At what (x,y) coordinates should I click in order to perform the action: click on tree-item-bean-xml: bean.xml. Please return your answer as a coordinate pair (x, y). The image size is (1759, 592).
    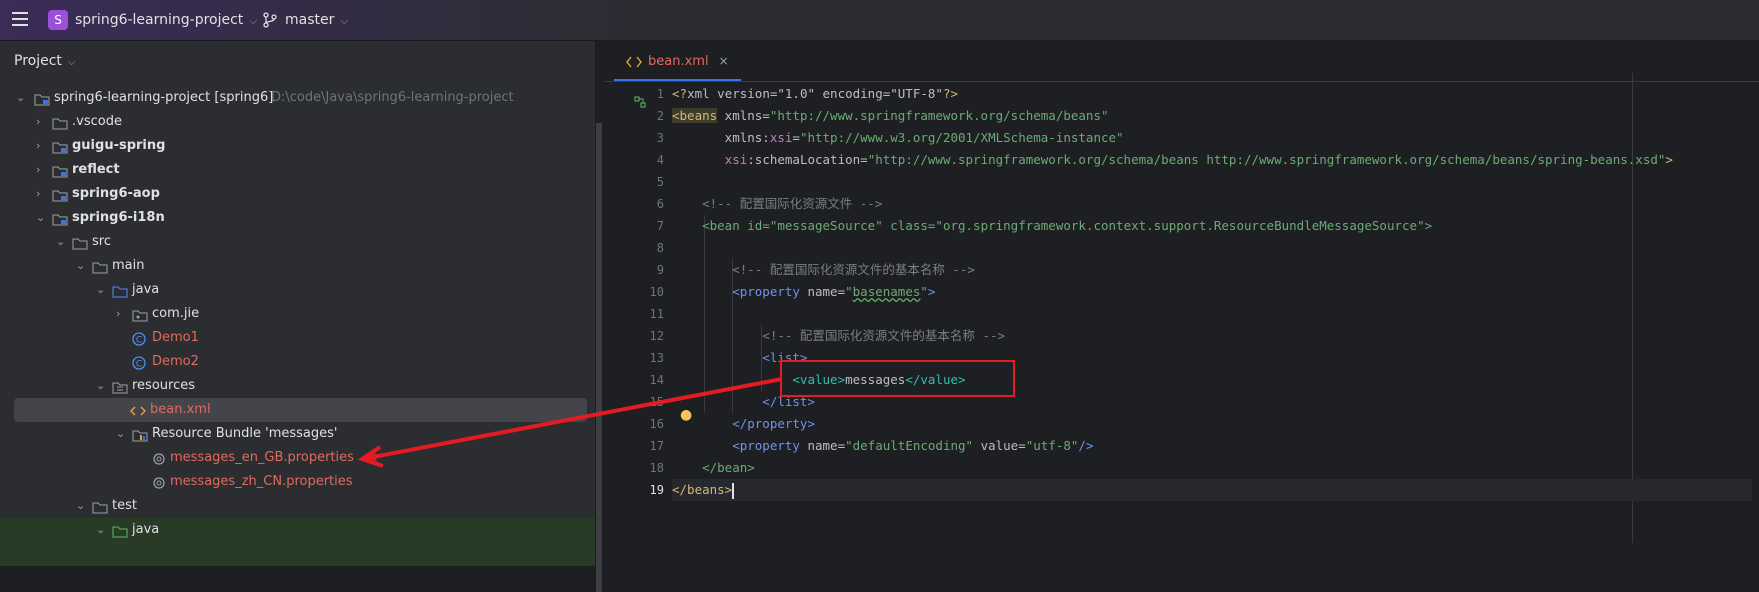
    Looking at the image, I should click on (300, 410).